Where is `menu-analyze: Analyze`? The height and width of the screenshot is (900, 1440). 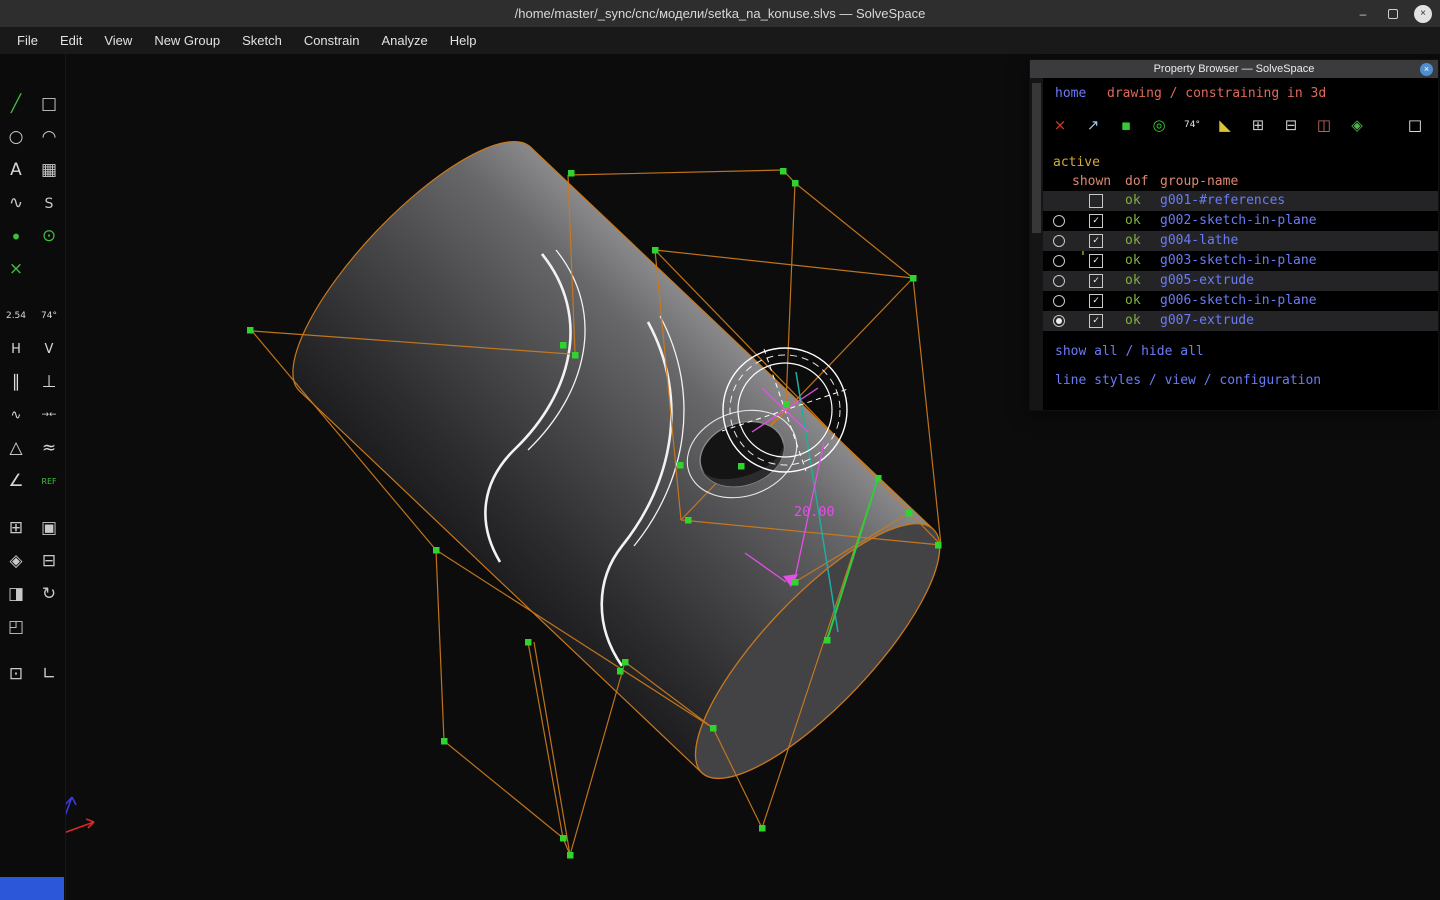 menu-analyze: Analyze is located at coordinates (404, 40).